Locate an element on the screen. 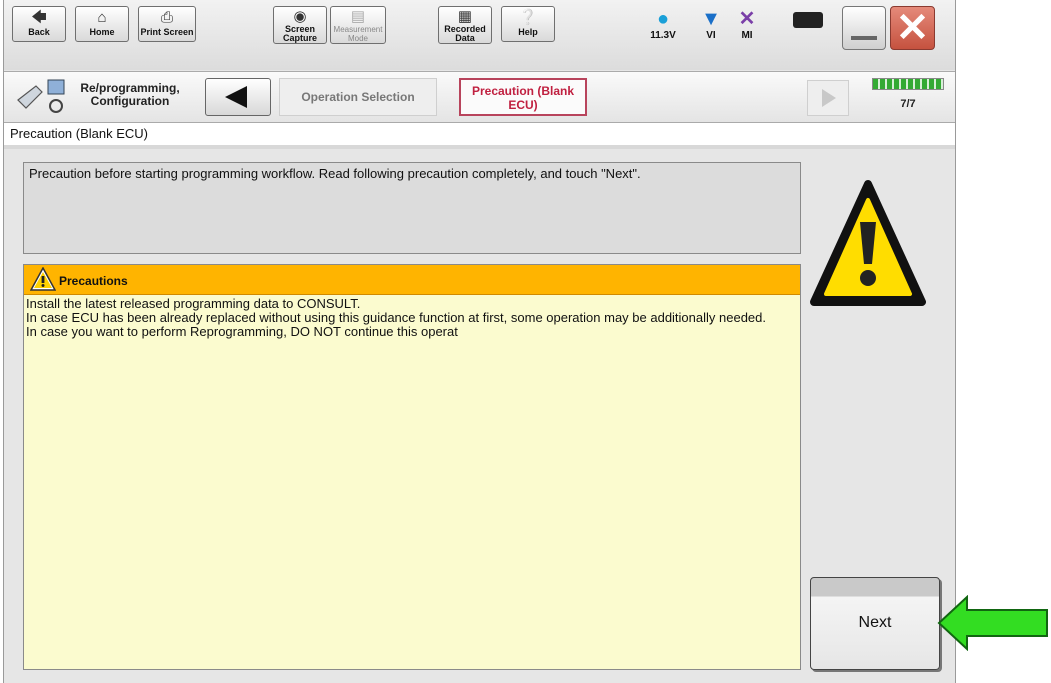 The height and width of the screenshot is (683, 1051). warning-icon is located at coordinates (868, 243).